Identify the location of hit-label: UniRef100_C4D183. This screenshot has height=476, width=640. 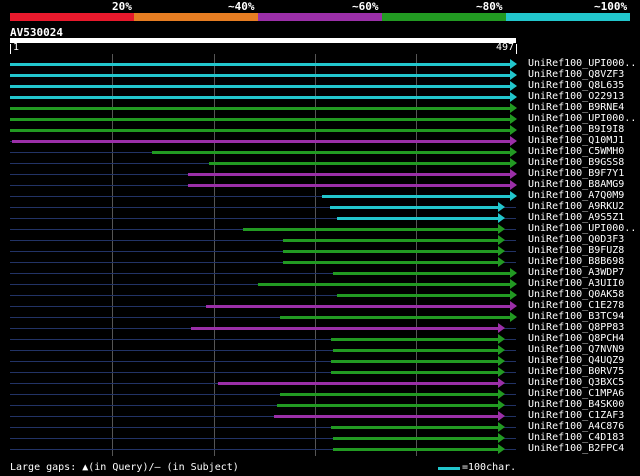
(576, 437).